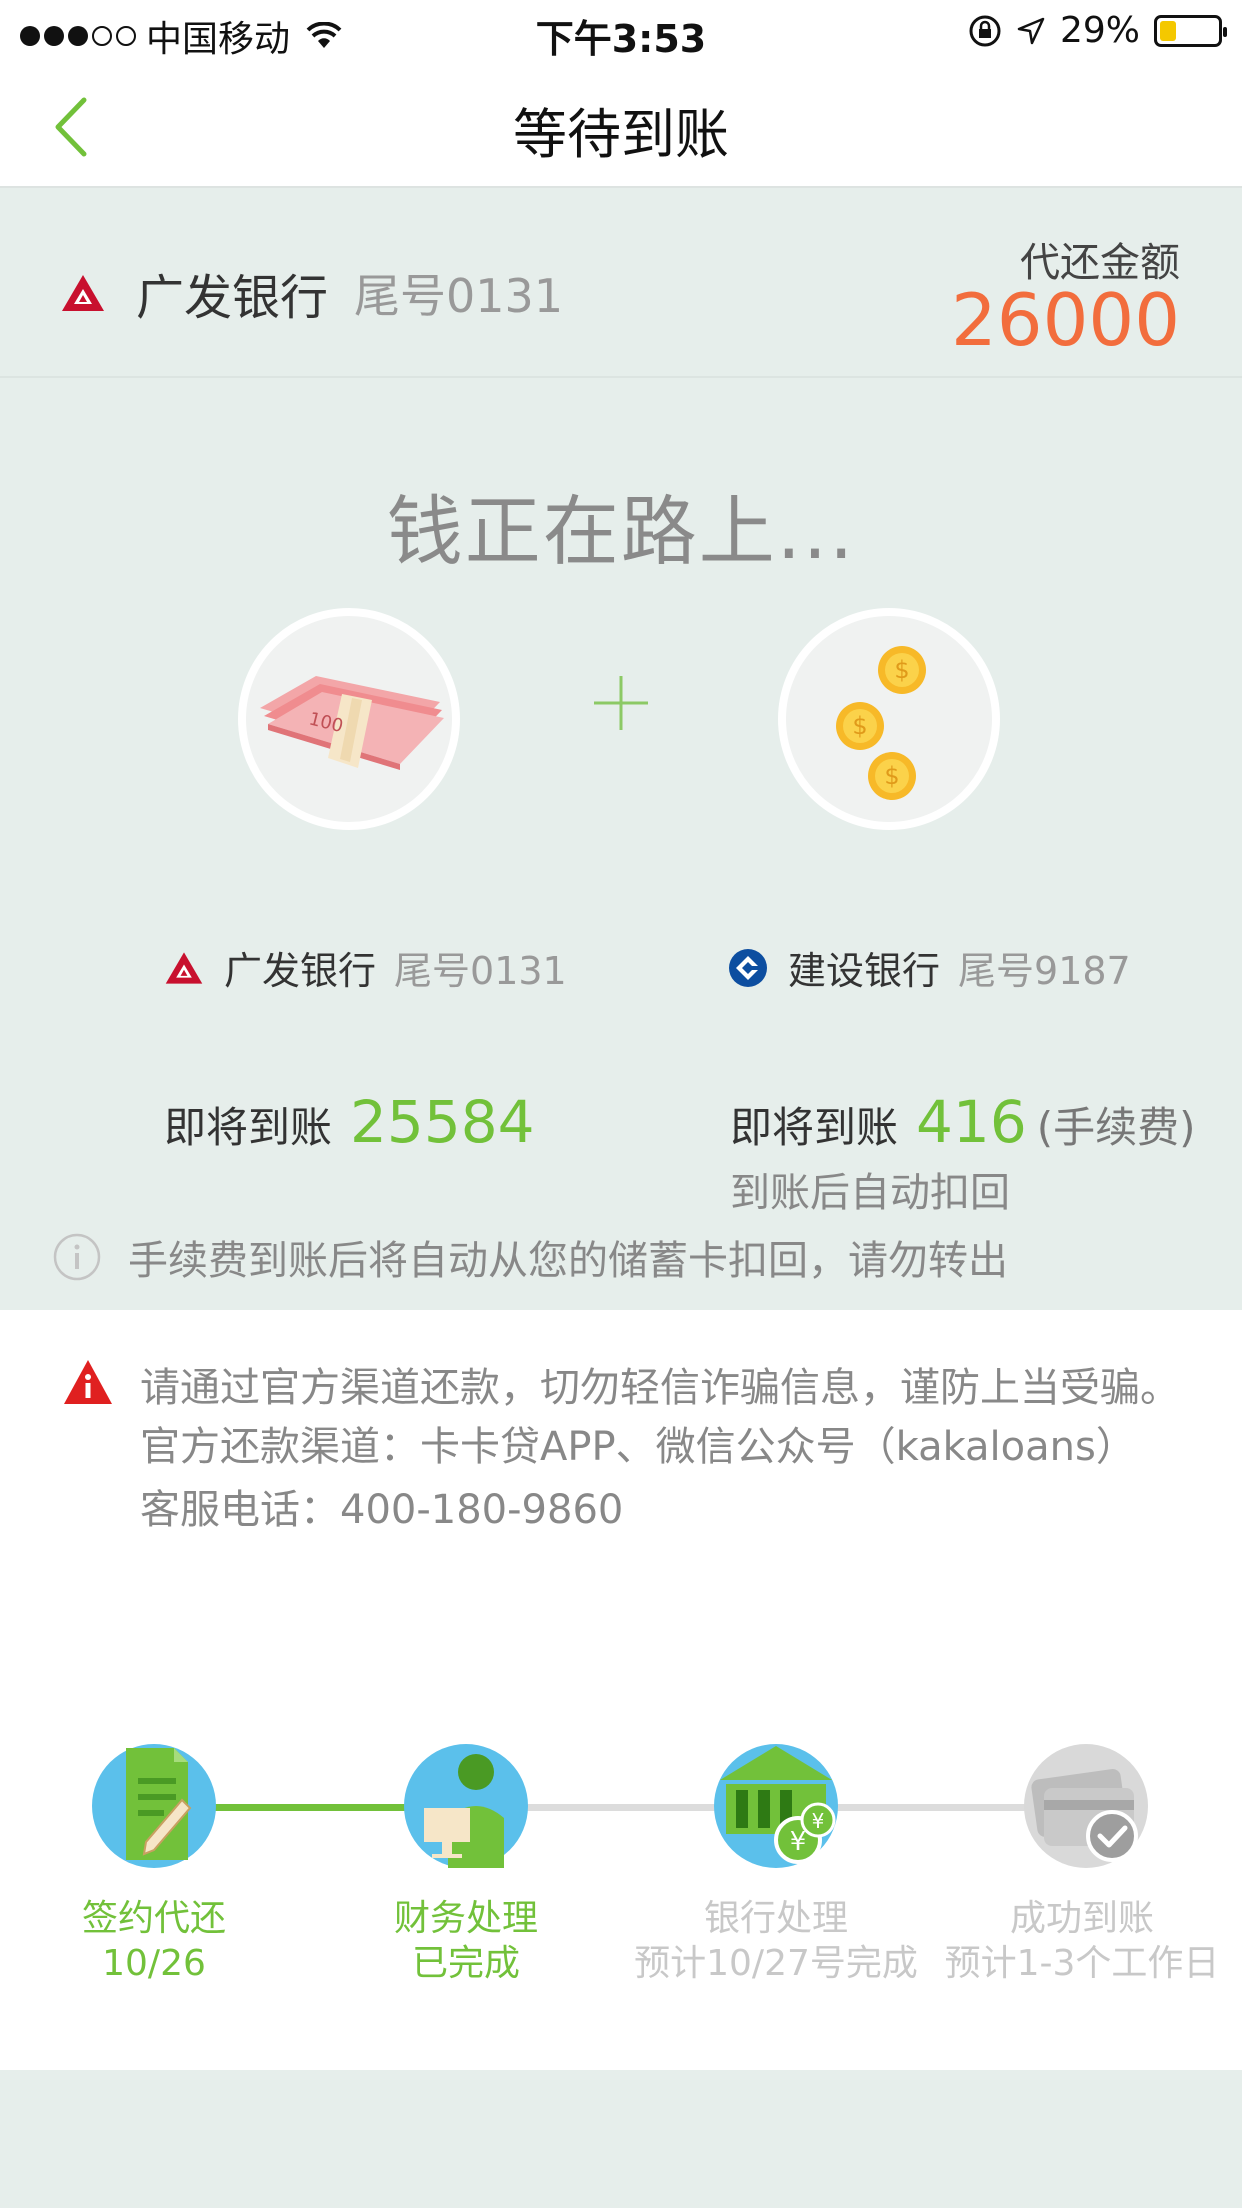 This screenshot has width=1242, height=2208. Describe the element at coordinates (300, 971) in the screenshot. I see `source-bank-name: 广发银行` at that location.